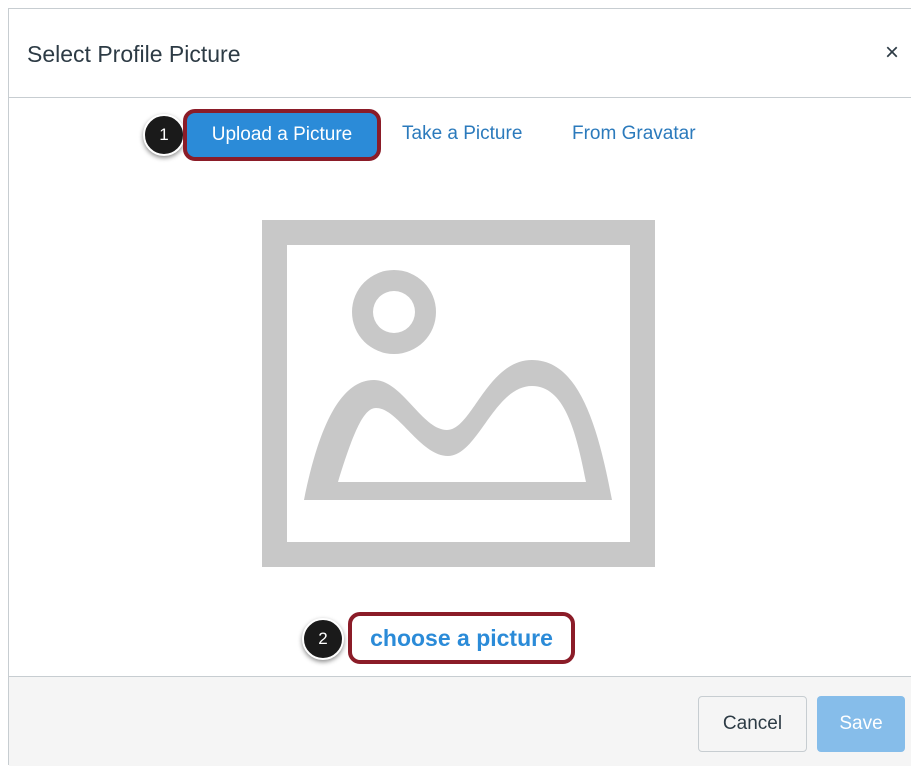 The width and height of the screenshot is (911, 766). What do you see at coordinates (634, 134) in the screenshot?
I see `tab-from-gravatar: From Gravatar` at bounding box center [634, 134].